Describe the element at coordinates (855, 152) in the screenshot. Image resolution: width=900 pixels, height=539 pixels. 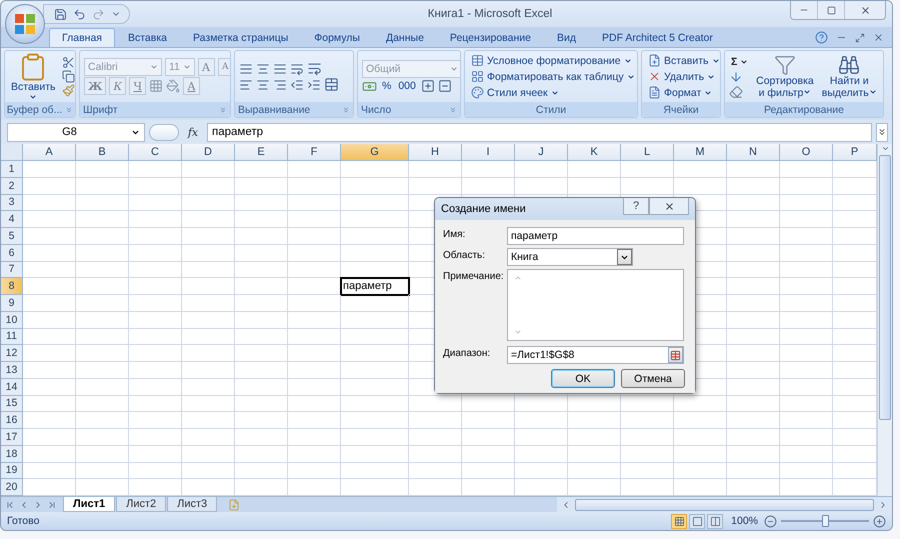
I see `column-header: P` at that location.